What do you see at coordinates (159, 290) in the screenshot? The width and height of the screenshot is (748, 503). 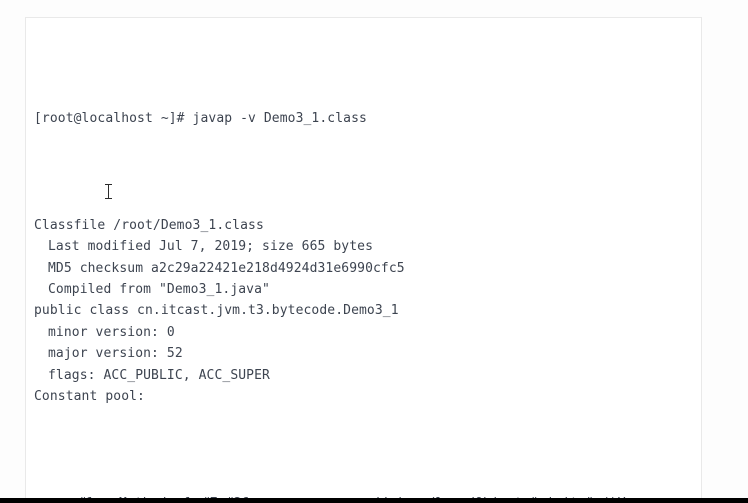 I see `header-line-text: Compiled from "Demo3_1.java"` at bounding box center [159, 290].